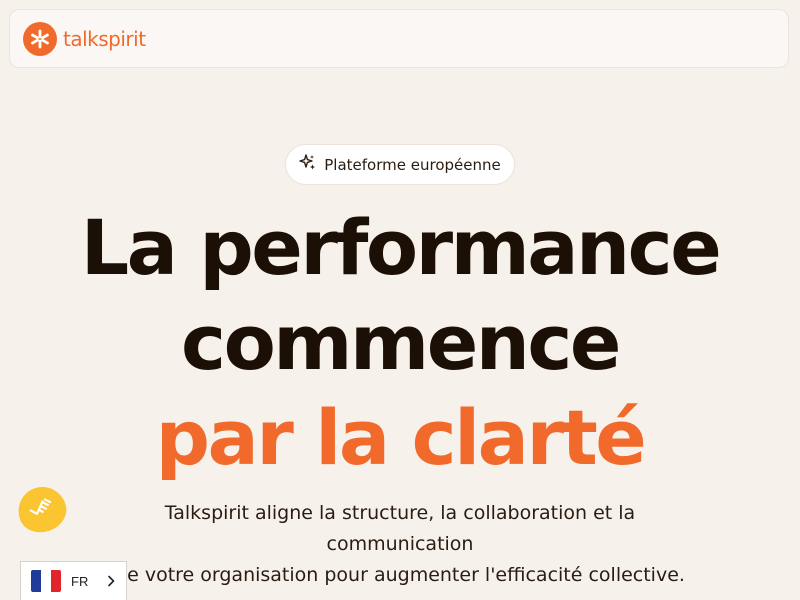  Describe the element at coordinates (412, 164) in the screenshot. I see `badge-label: Plateforme européenne` at that location.